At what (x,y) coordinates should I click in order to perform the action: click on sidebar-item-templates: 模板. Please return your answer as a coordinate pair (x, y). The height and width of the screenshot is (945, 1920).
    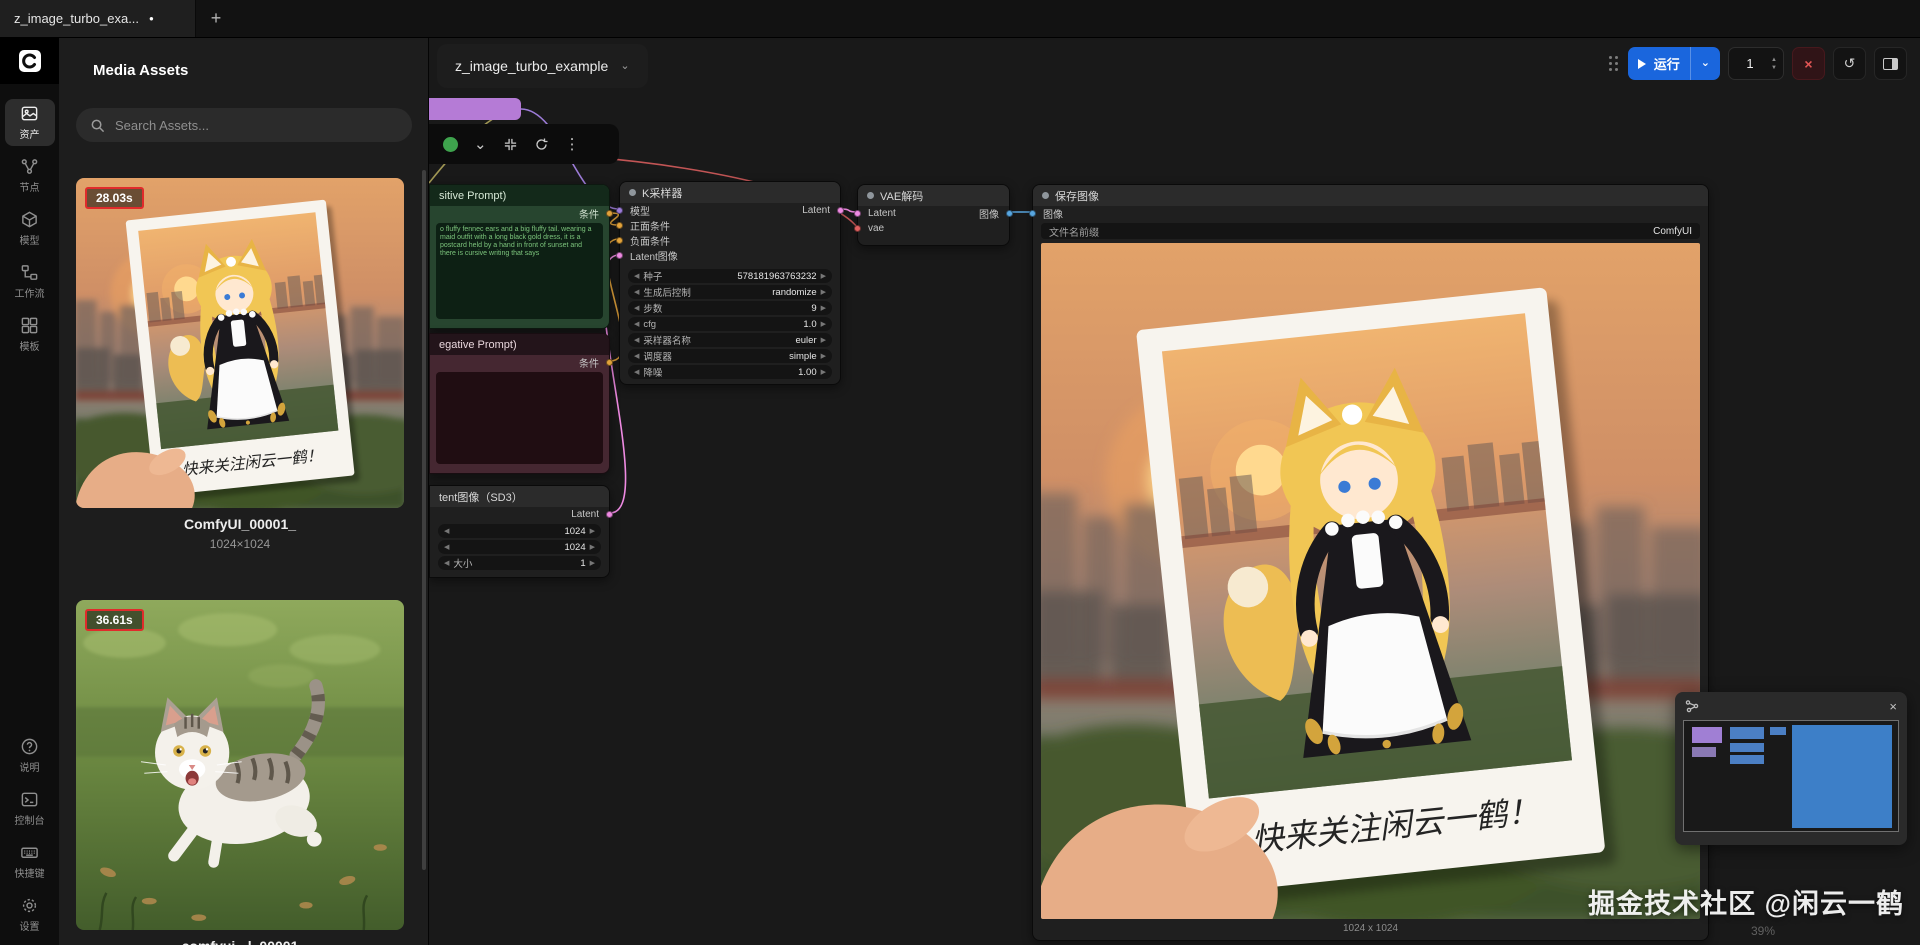
    Looking at the image, I should click on (30, 334).